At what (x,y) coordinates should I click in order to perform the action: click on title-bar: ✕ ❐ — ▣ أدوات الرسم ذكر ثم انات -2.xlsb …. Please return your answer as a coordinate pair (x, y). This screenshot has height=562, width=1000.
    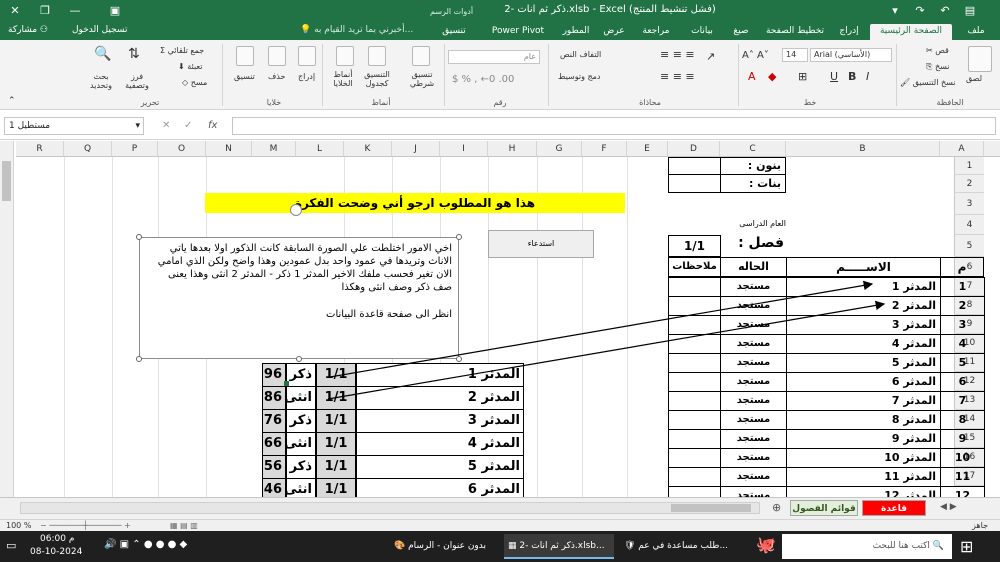
    Looking at the image, I should click on (500, 11).